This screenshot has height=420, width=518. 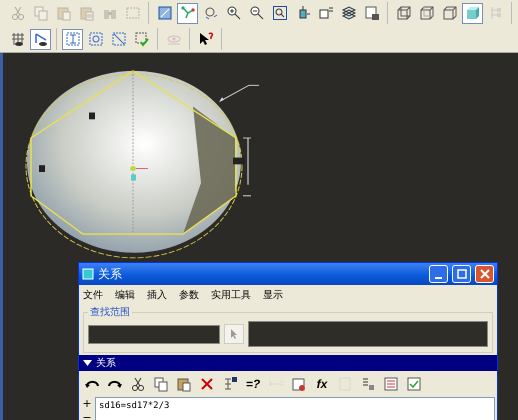 What do you see at coordinates (93, 295) in the screenshot?
I see `menu-item: 文件` at bounding box center [93, 295].